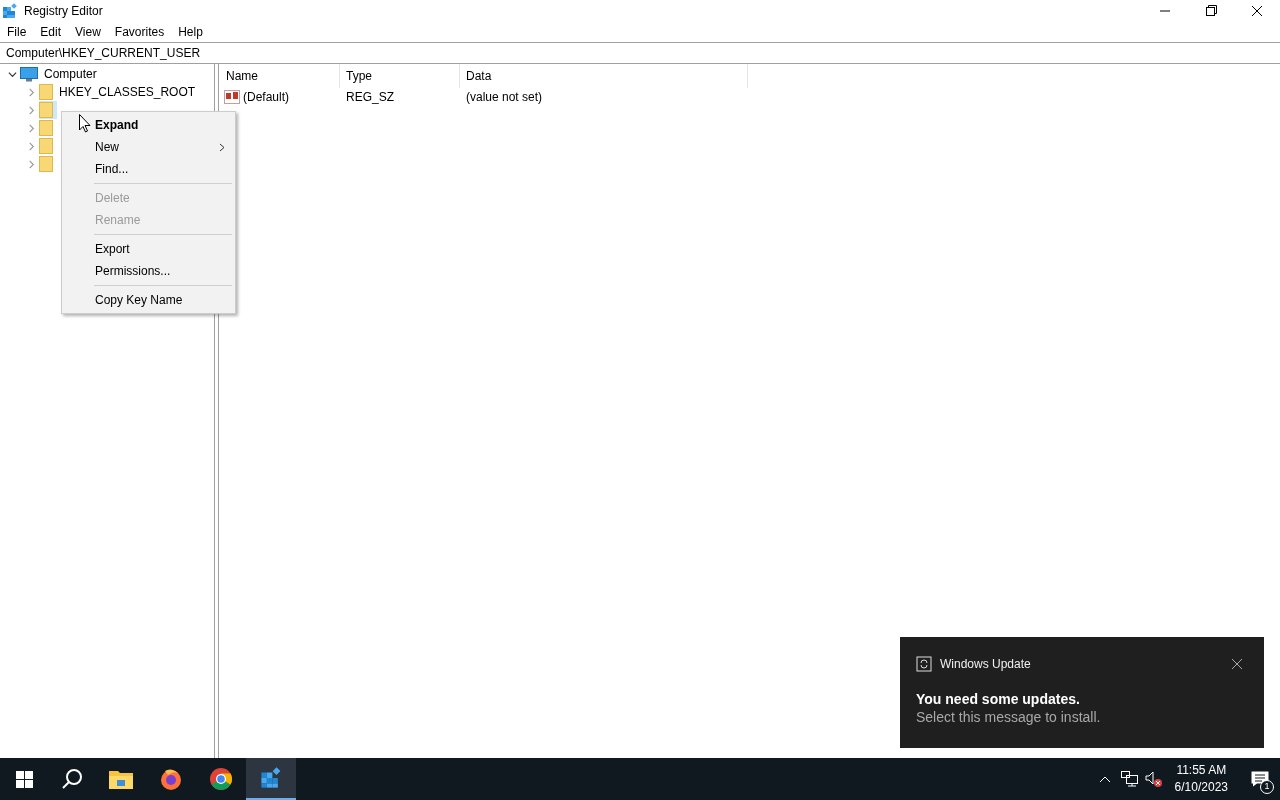 The image size is (1280, 800). What do you see at coordinates (29, 74) in the screenshot?
I see `computer-icon` at bounding box center [29, 74].